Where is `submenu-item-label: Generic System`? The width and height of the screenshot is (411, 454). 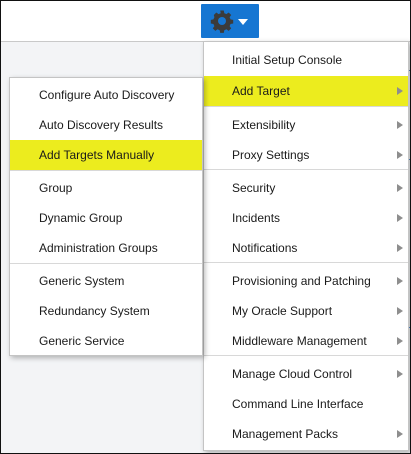 submenu-item-label: Generic System is located at coordinates (82, 281).